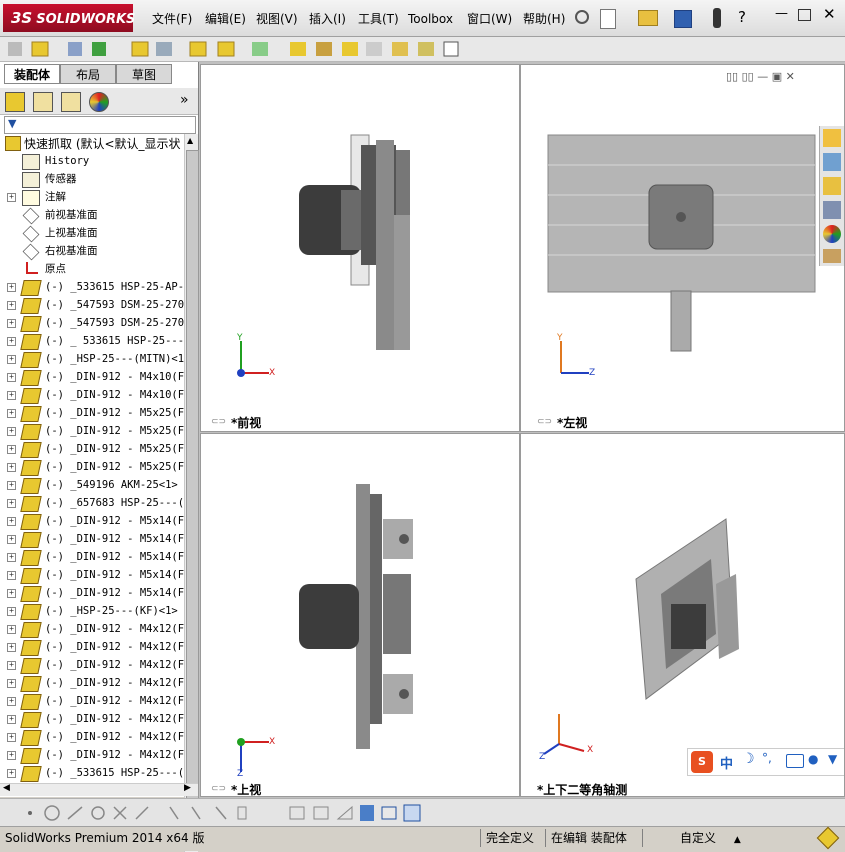 This screenshot has height=852, width=845. I want to click on tree-root: 快速抓取 (默认<默认_显示状, so click(92, 143).